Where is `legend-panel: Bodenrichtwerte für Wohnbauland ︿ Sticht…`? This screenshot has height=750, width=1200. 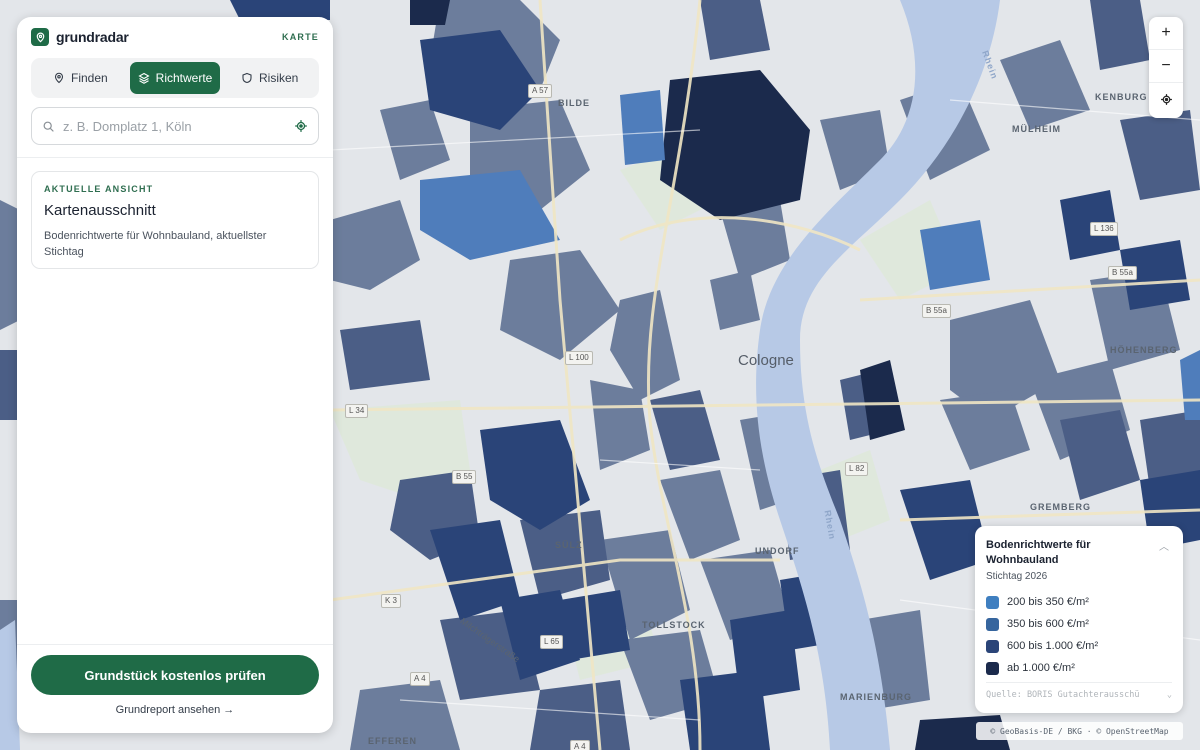 legend-panel: Bodenrichtwerte für Wohnbauland ︿ Sticht… is located at coordinates (1079, 619).